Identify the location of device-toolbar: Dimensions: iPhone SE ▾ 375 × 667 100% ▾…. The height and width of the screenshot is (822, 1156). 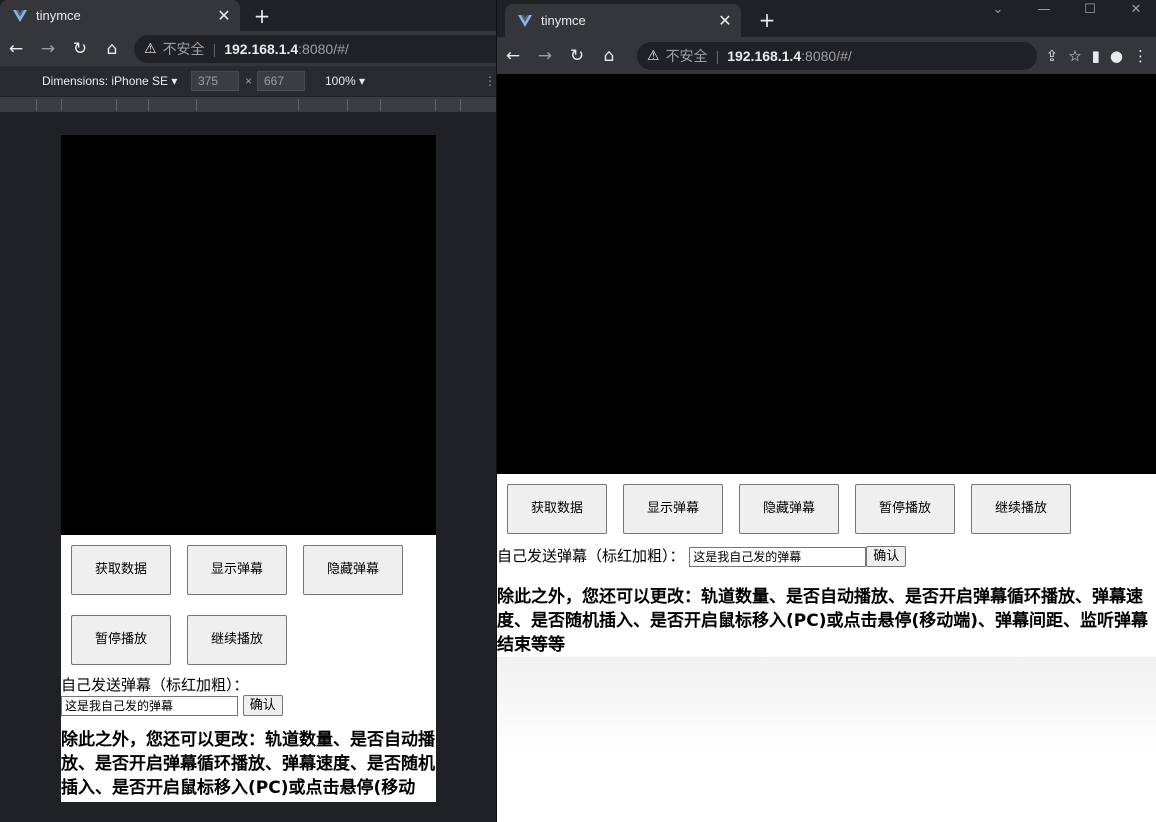
(248, 81).